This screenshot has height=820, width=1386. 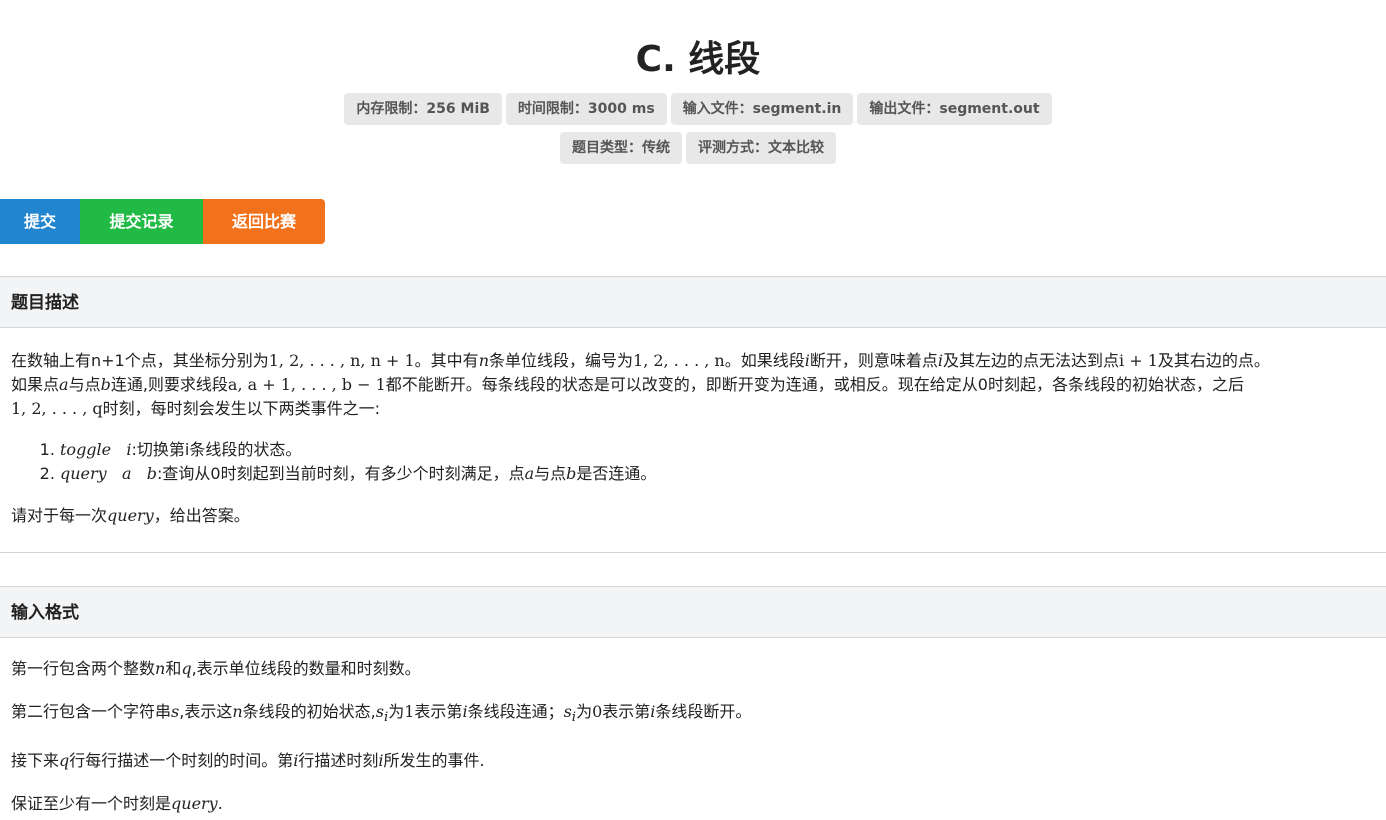 I want to click on math: 1, 2, . . . , n, so click(x=679, y=360).